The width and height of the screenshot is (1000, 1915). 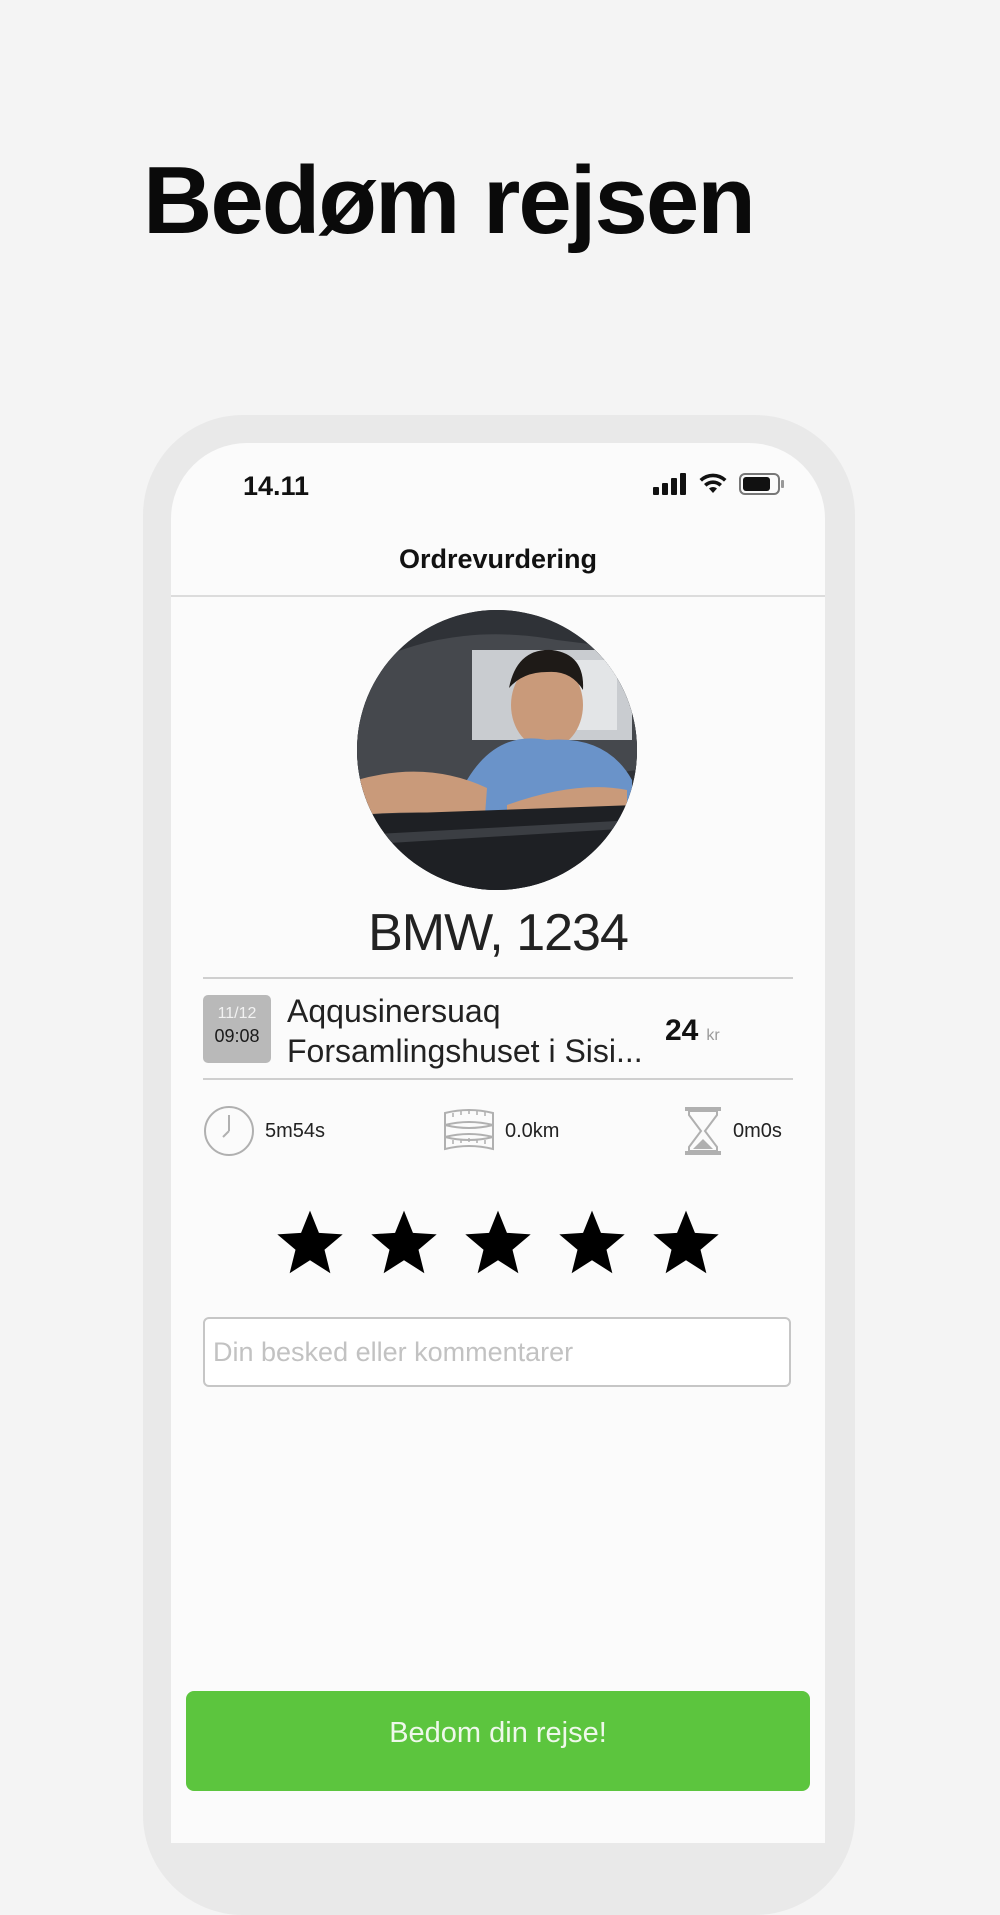 I want to click on tape-measure-icon, so click(x=469, y=1130).